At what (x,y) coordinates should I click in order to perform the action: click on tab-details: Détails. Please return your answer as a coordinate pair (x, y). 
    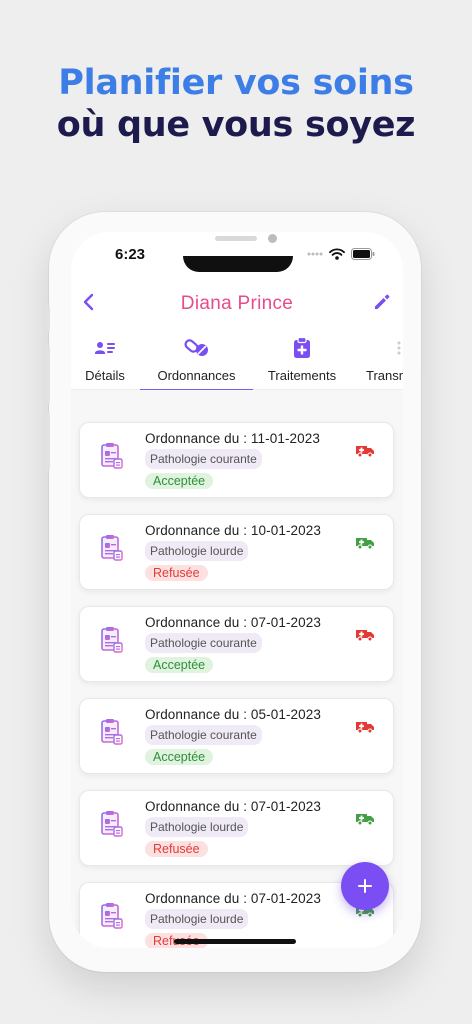
    Looking at the image, I should click on (105, 363).